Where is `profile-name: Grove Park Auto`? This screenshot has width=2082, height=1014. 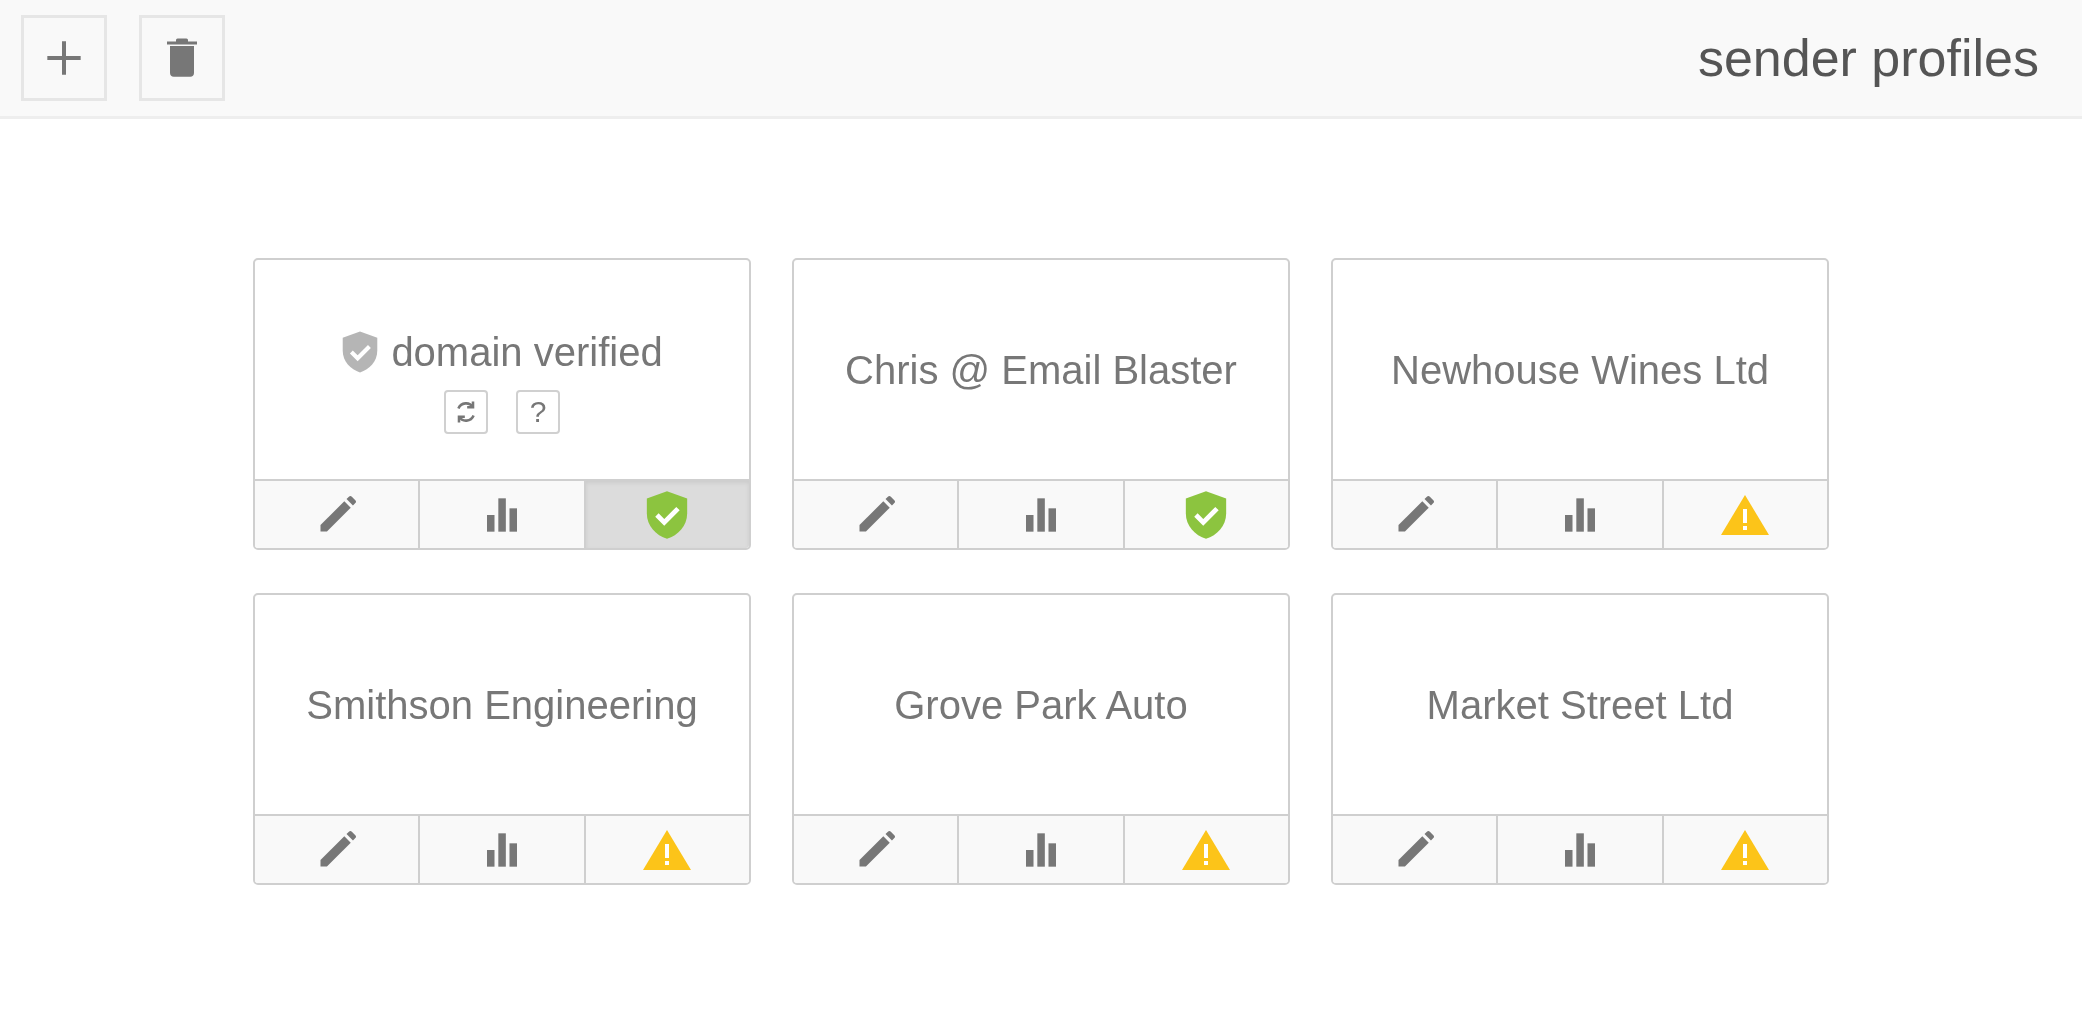 profile-name: Grove Park Auto is located at coordinates (1041, 704).